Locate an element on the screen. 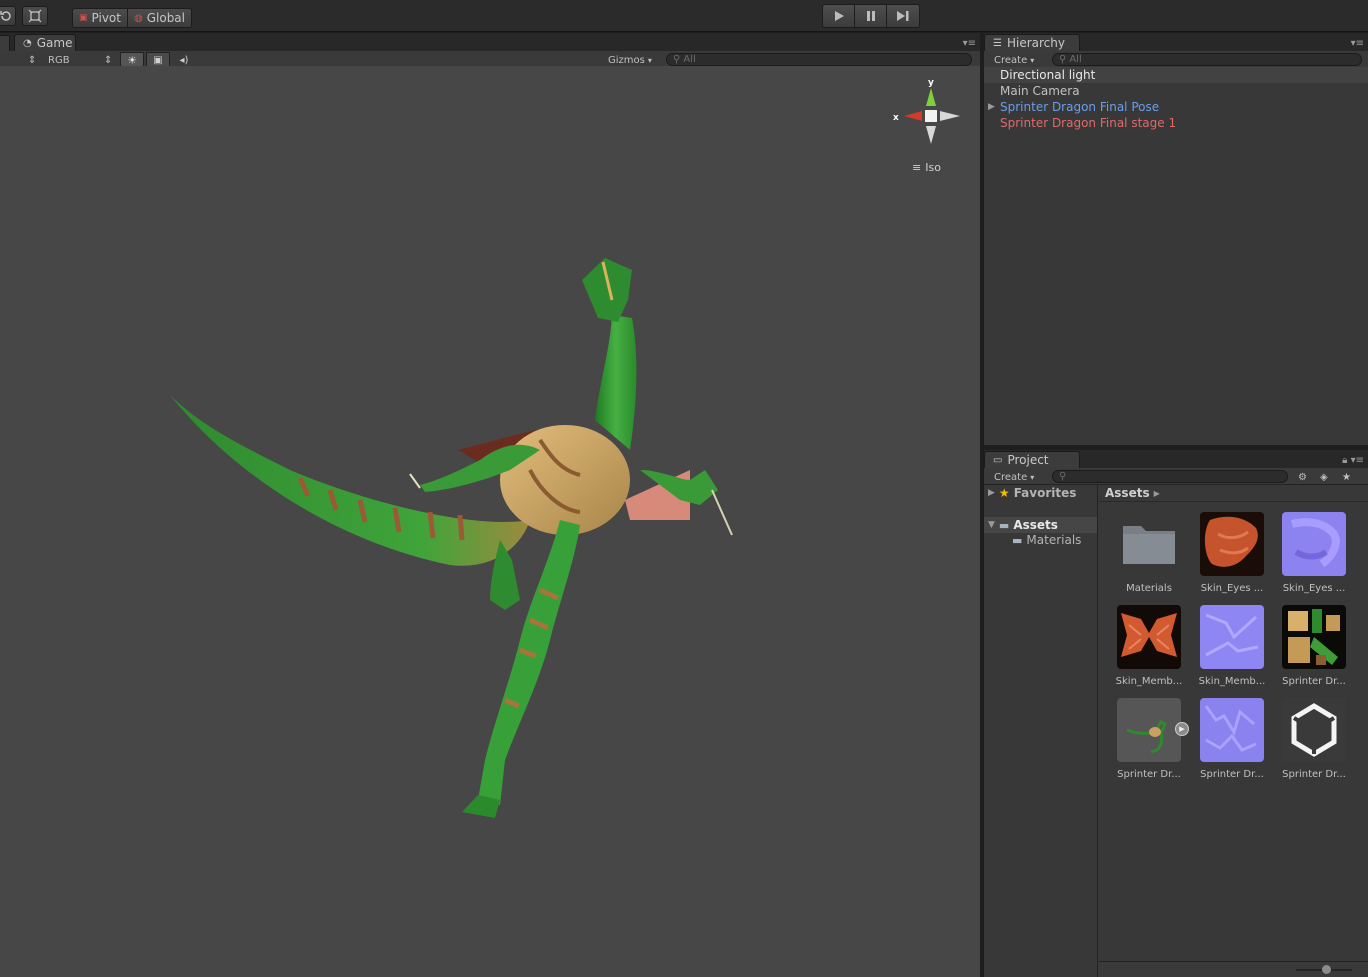 The height and width of the screenshot is (977, 1368). hierarchy-item-label: Directional light is located at coordinates (1048, 75).